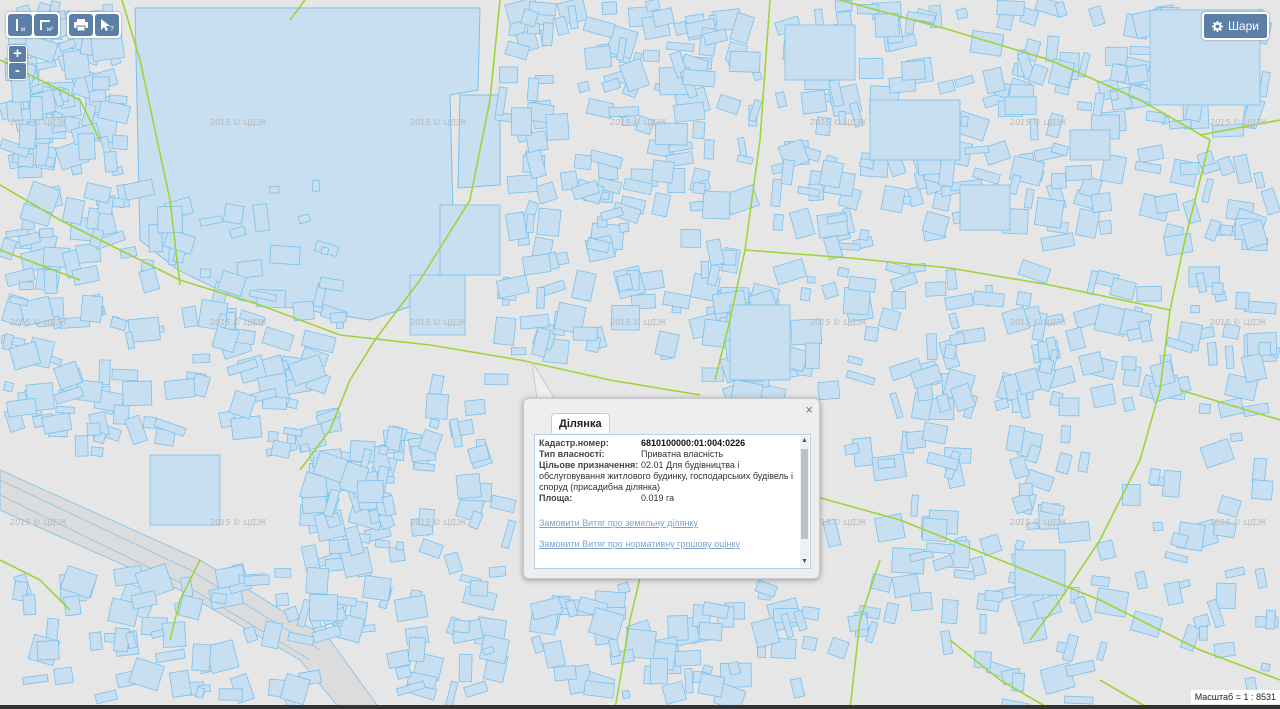 The height and width of the screenshot is (709, 1280). I want to click on scroll-up-icon: ▲, so click(804, 441).